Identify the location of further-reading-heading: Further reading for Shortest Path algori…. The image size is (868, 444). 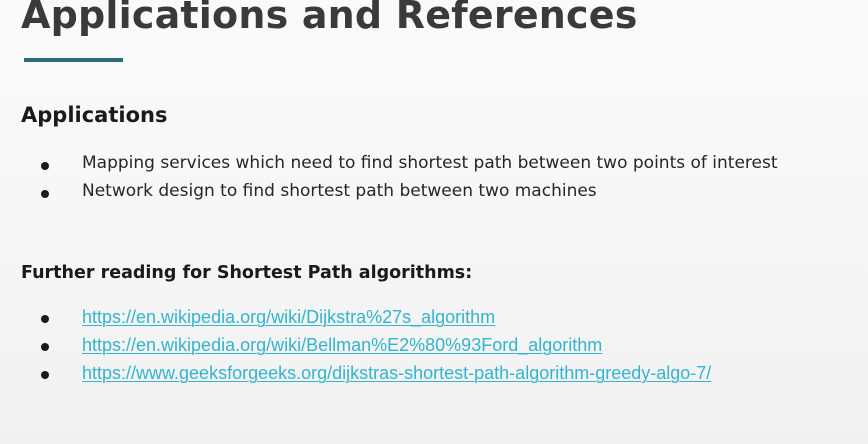
(247, 273).